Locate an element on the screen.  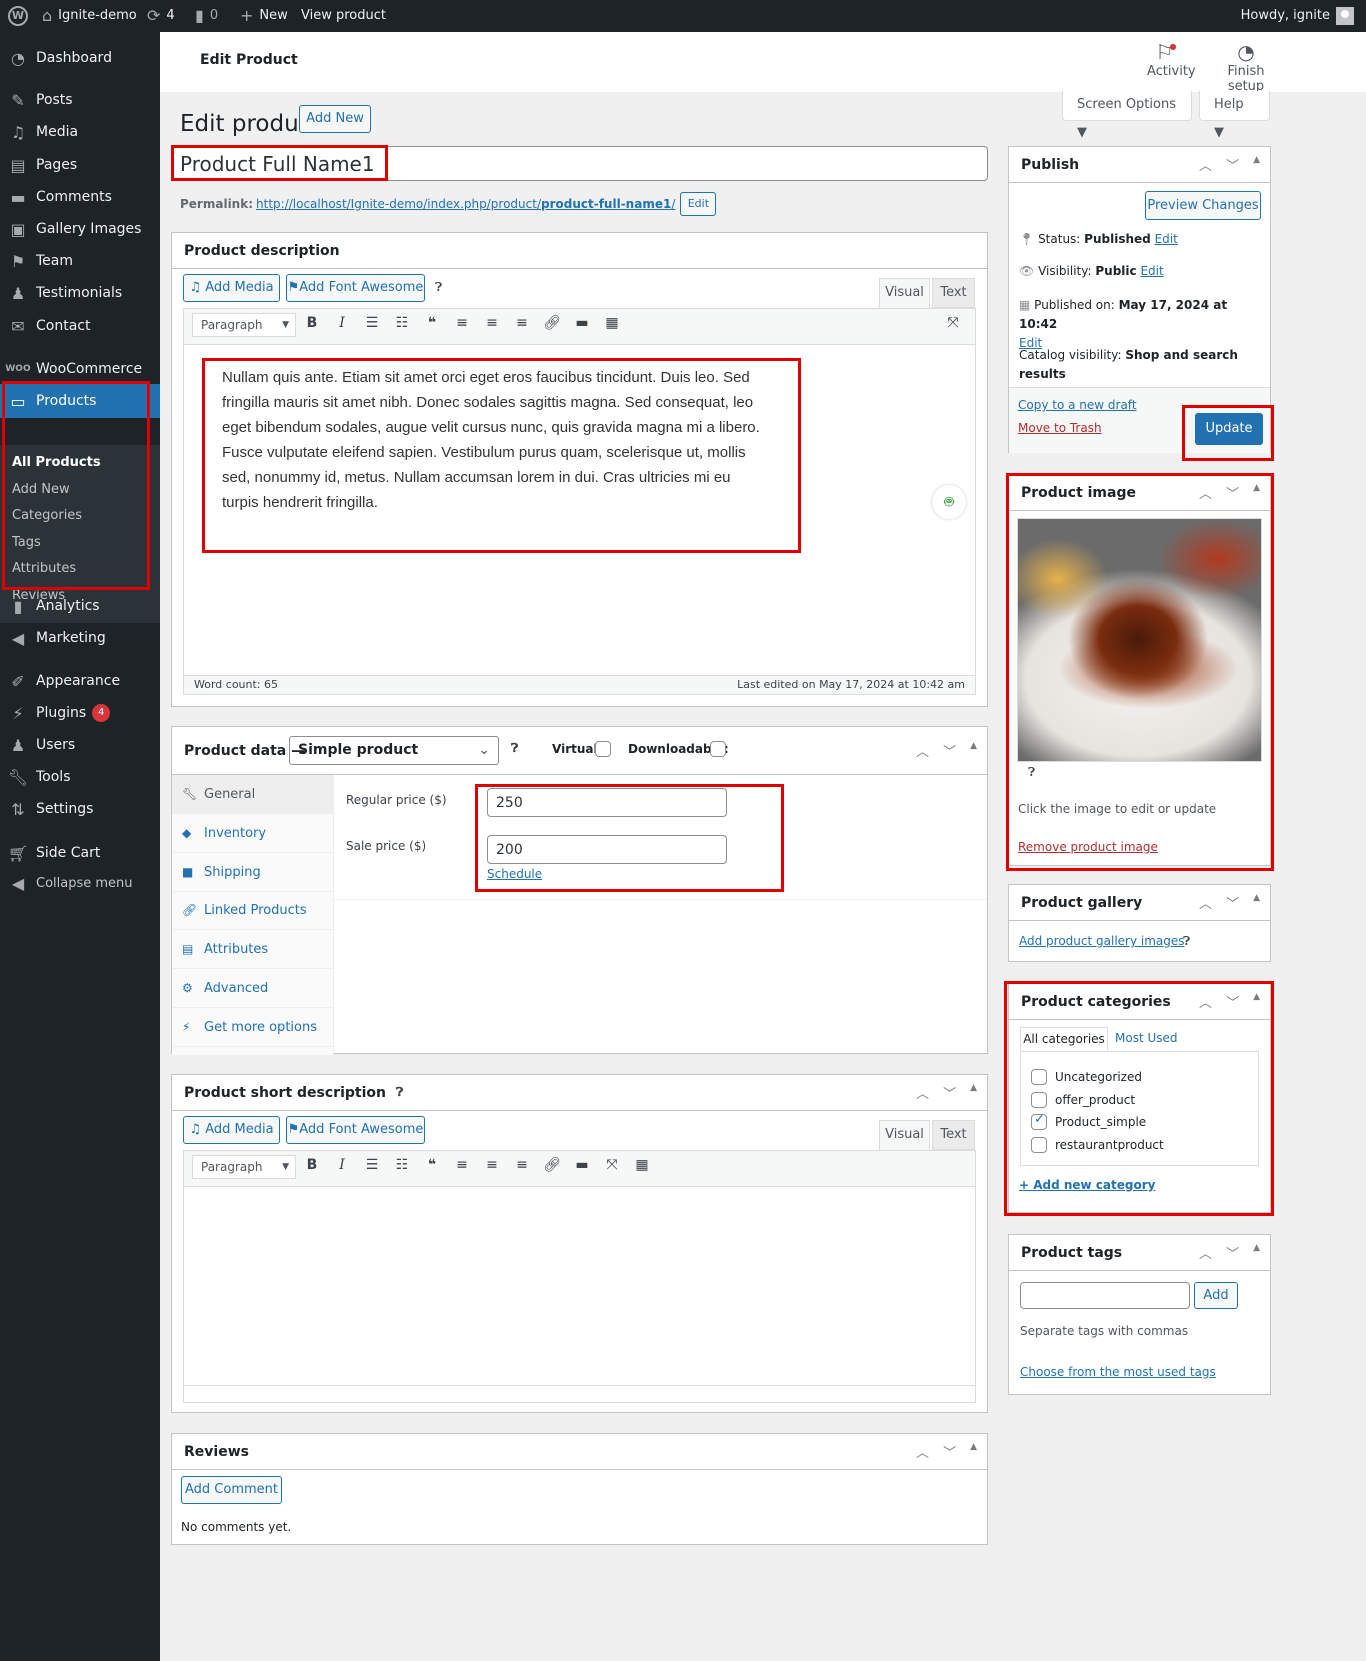
move-to-trash-link: Move to Trash is located at coordinates (1060, 428).